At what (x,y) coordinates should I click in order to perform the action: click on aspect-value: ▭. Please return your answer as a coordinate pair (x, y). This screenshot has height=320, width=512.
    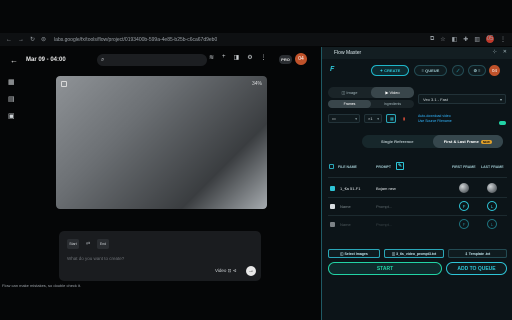
    Looking at the image, I should click on (334, 118).